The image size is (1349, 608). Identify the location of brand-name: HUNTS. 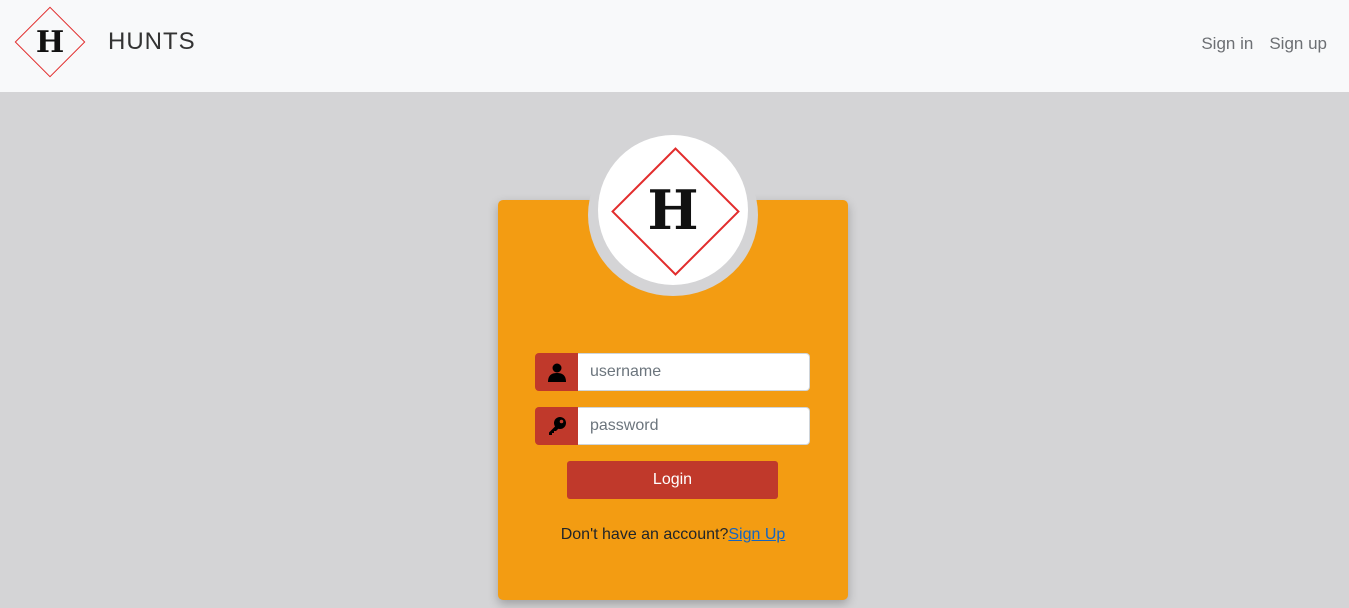
(152, 42).